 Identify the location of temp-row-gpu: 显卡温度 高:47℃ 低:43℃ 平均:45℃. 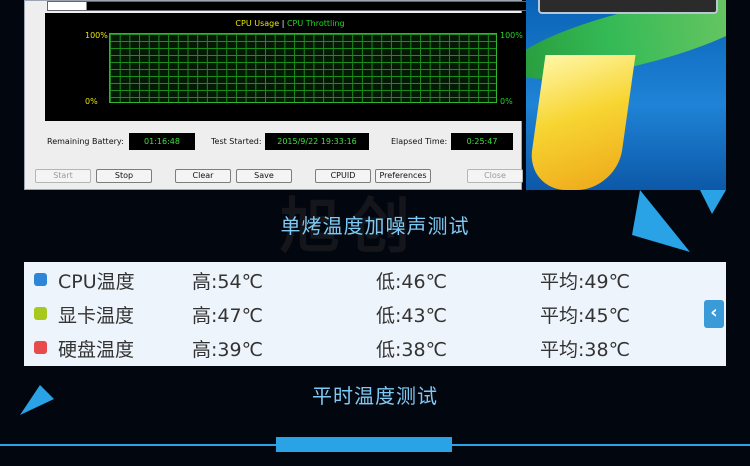
(375, 313).